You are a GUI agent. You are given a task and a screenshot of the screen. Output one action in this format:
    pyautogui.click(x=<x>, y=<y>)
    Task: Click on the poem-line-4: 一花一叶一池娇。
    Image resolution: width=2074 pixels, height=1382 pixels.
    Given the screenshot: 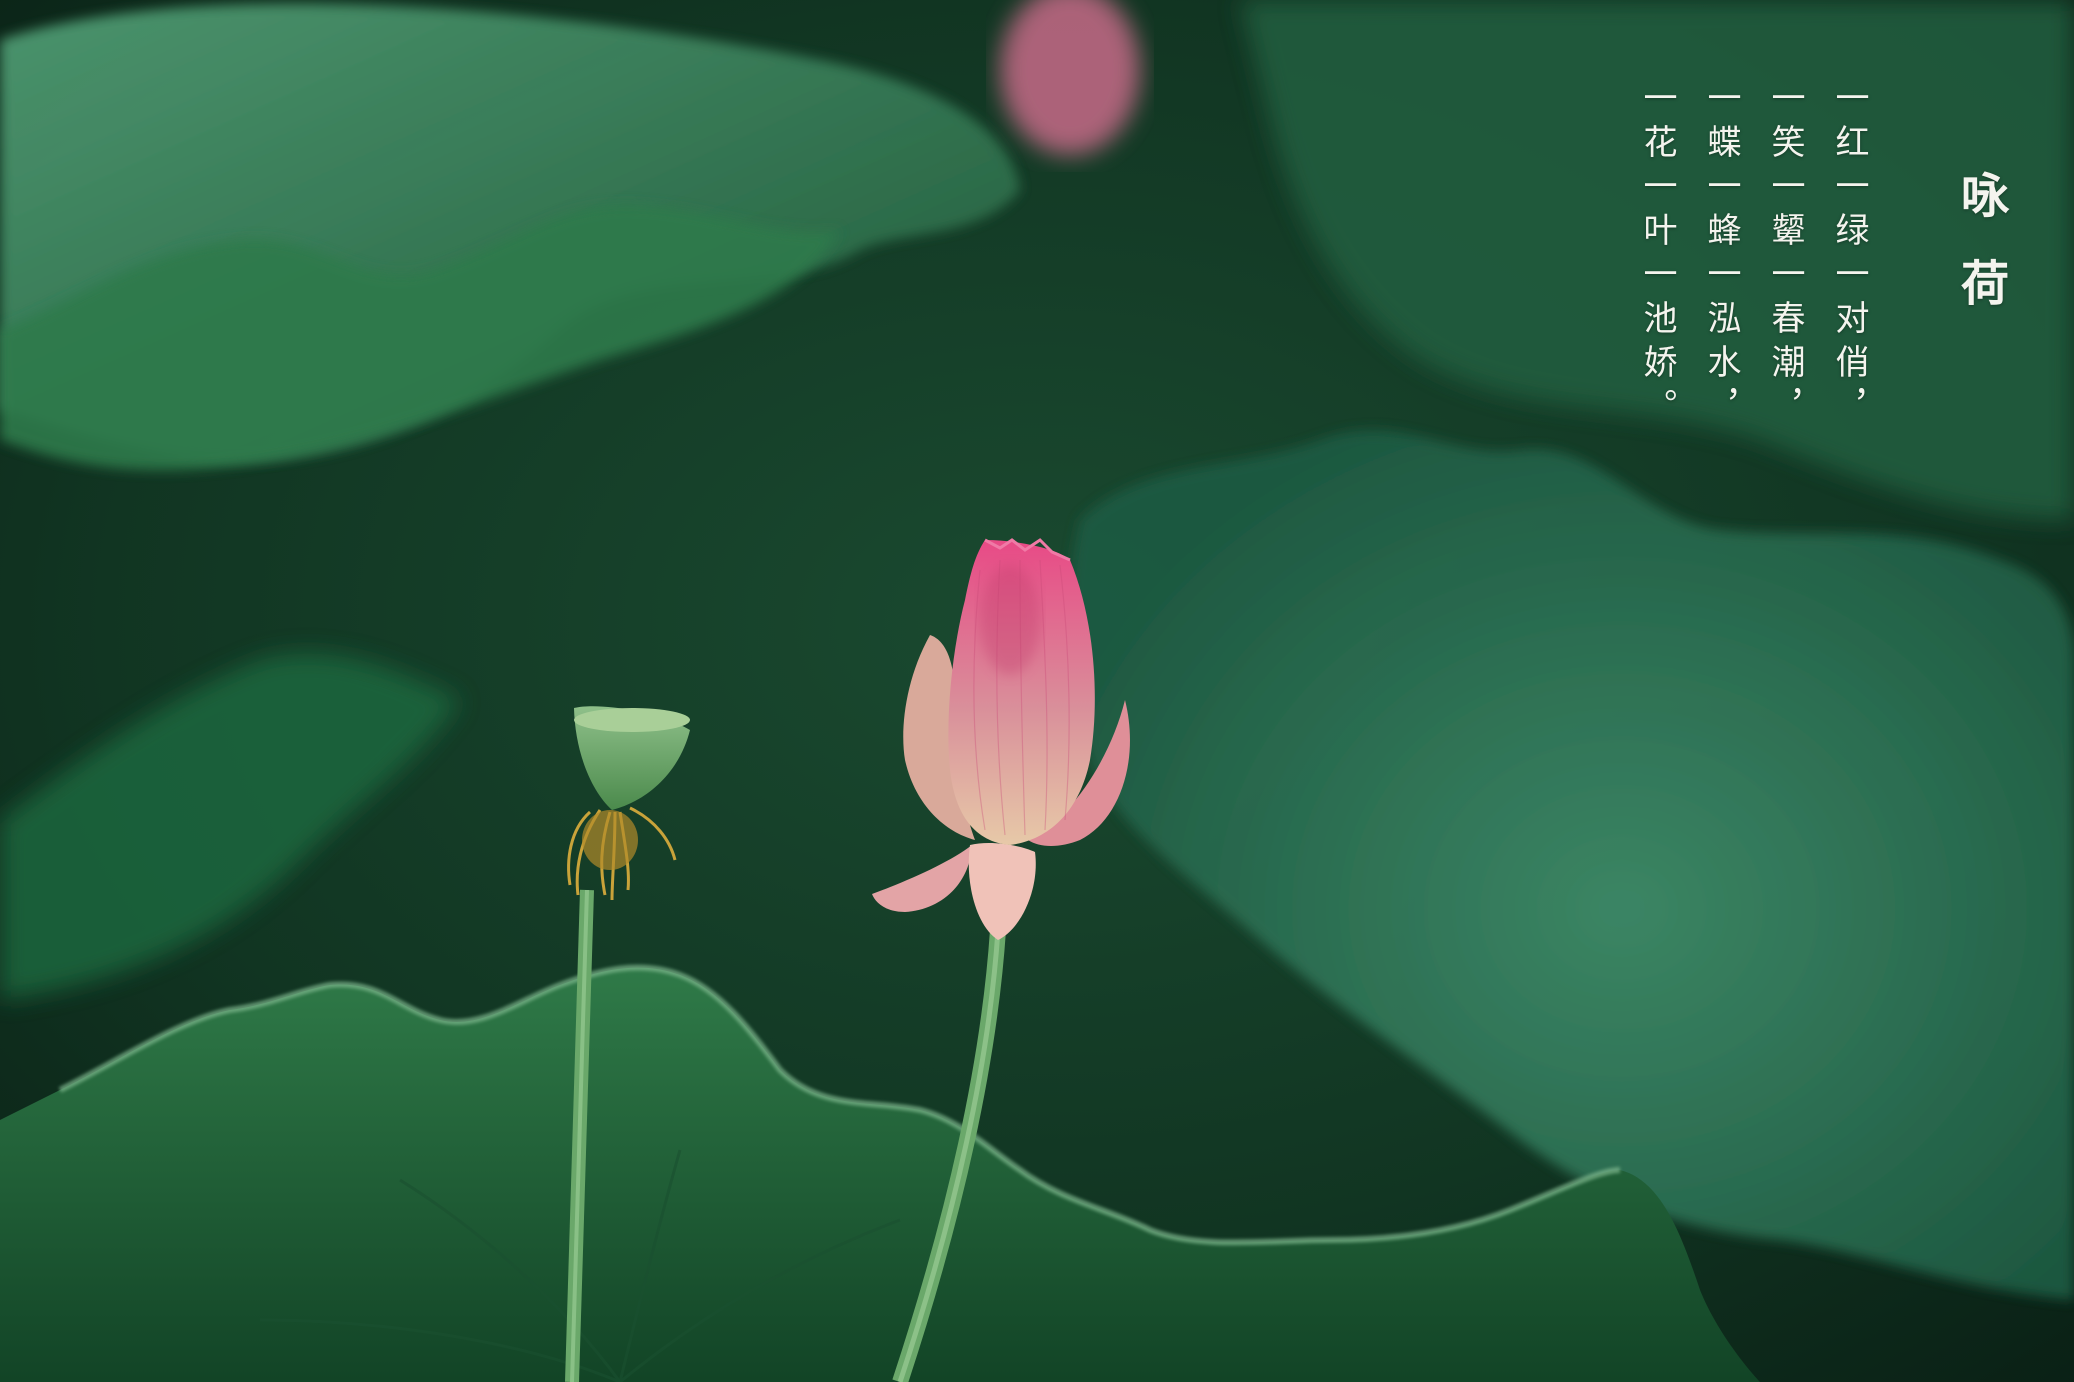 What is the action you would take?
    pyautogui.click(x=1657, y=256)
    